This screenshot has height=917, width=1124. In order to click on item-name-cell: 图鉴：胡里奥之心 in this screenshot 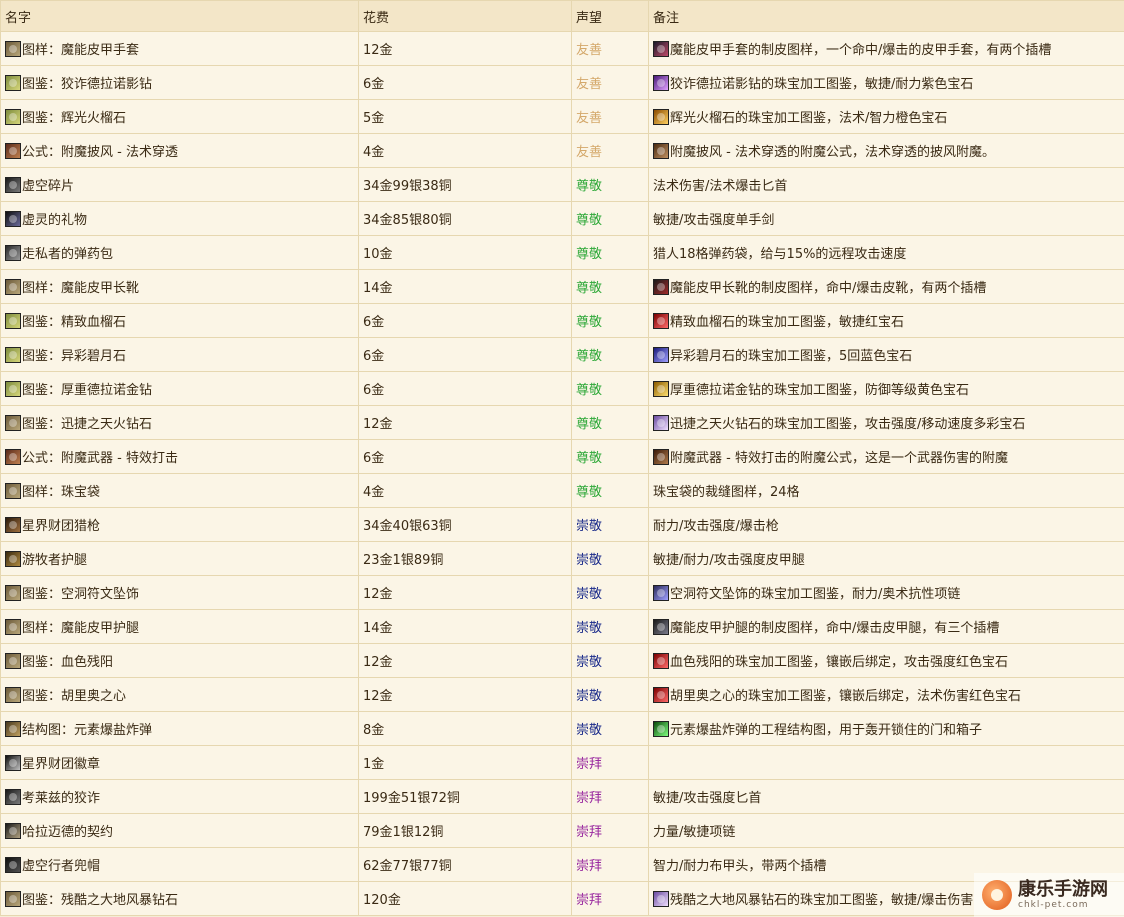, I will do `click(179, 694)`.